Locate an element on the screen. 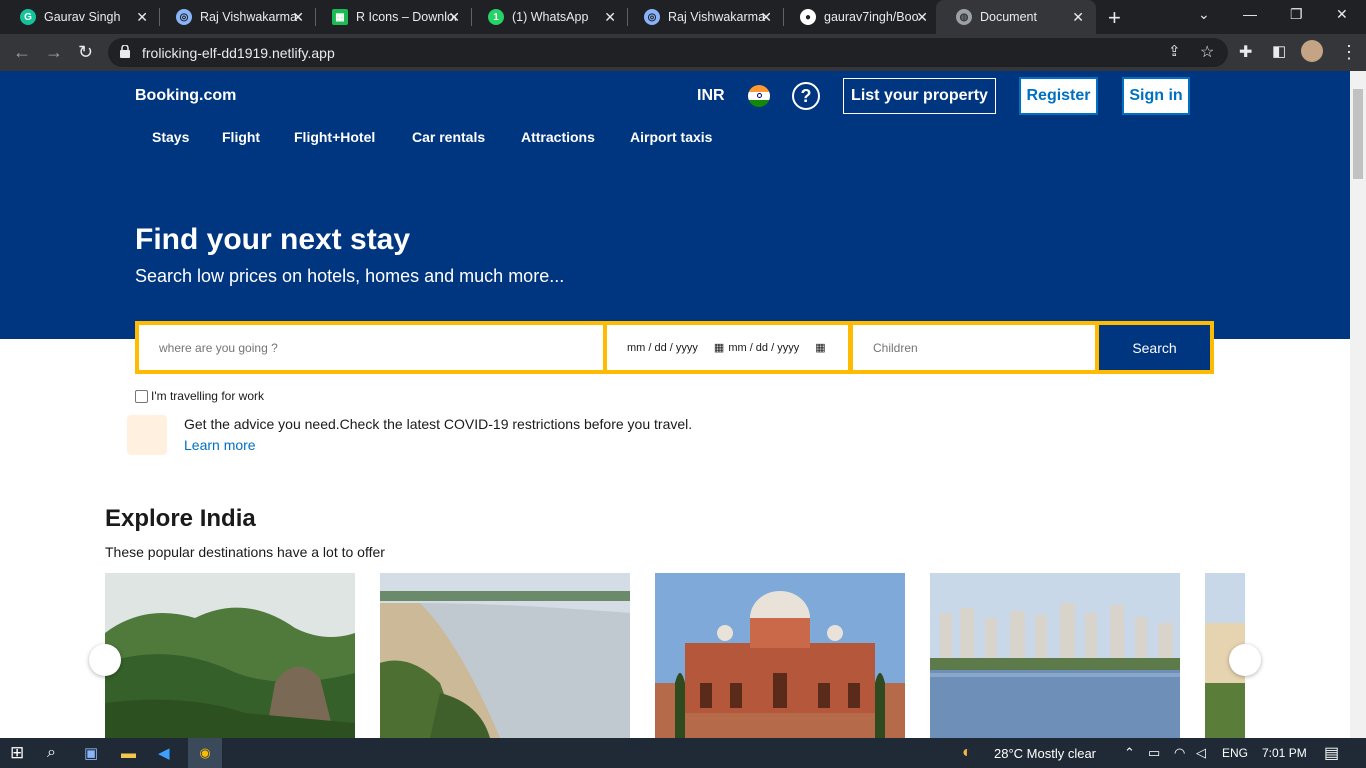  scroll-thumb is located at coordinates (1358, 134).